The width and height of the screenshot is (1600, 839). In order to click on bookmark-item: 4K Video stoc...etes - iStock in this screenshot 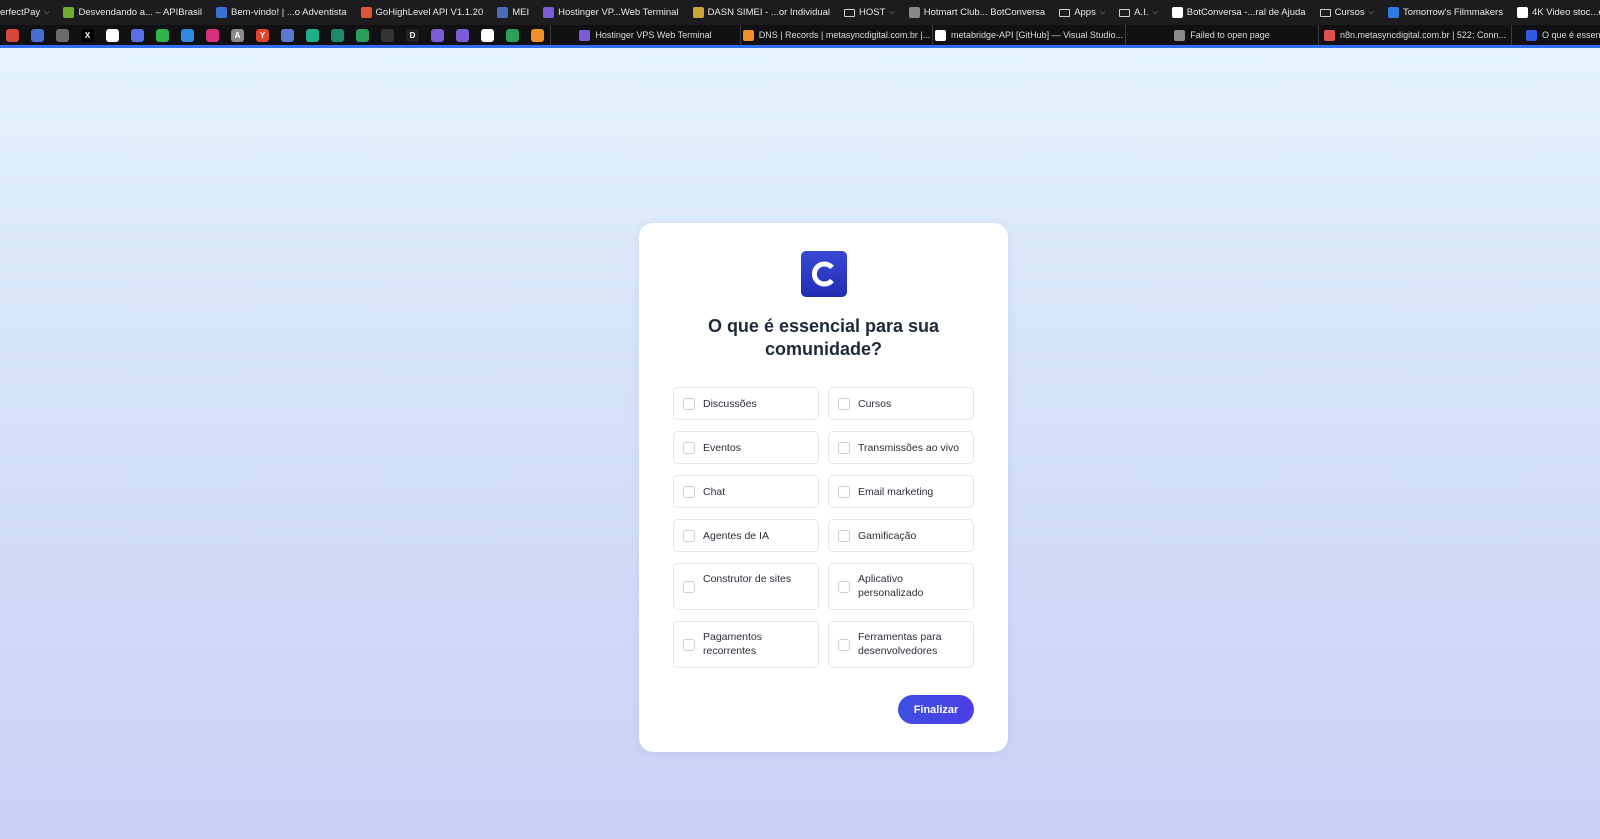, I will do `click(1558, 12)`.